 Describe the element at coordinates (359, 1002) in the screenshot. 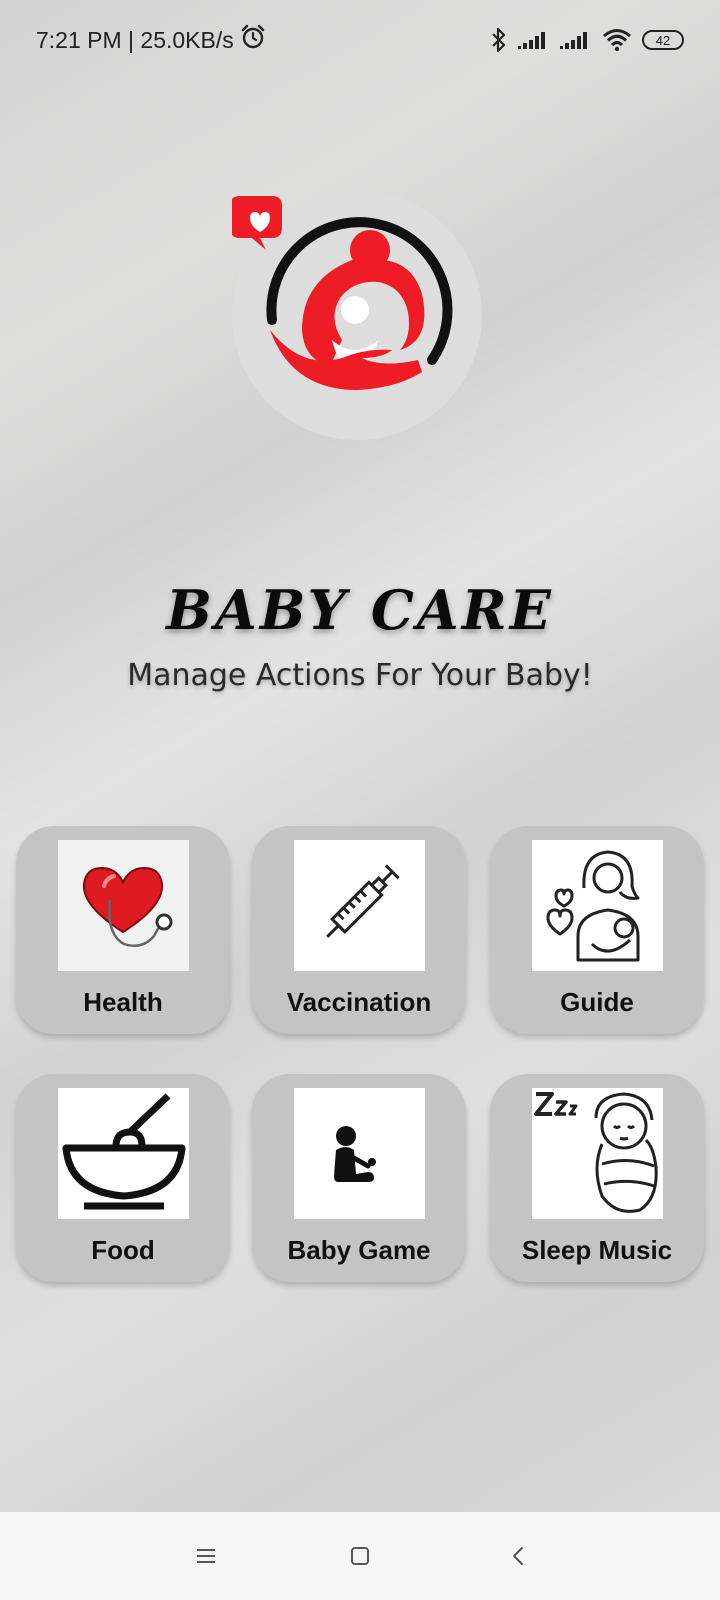

I see `vaccination-label: Vaccination` at that location.